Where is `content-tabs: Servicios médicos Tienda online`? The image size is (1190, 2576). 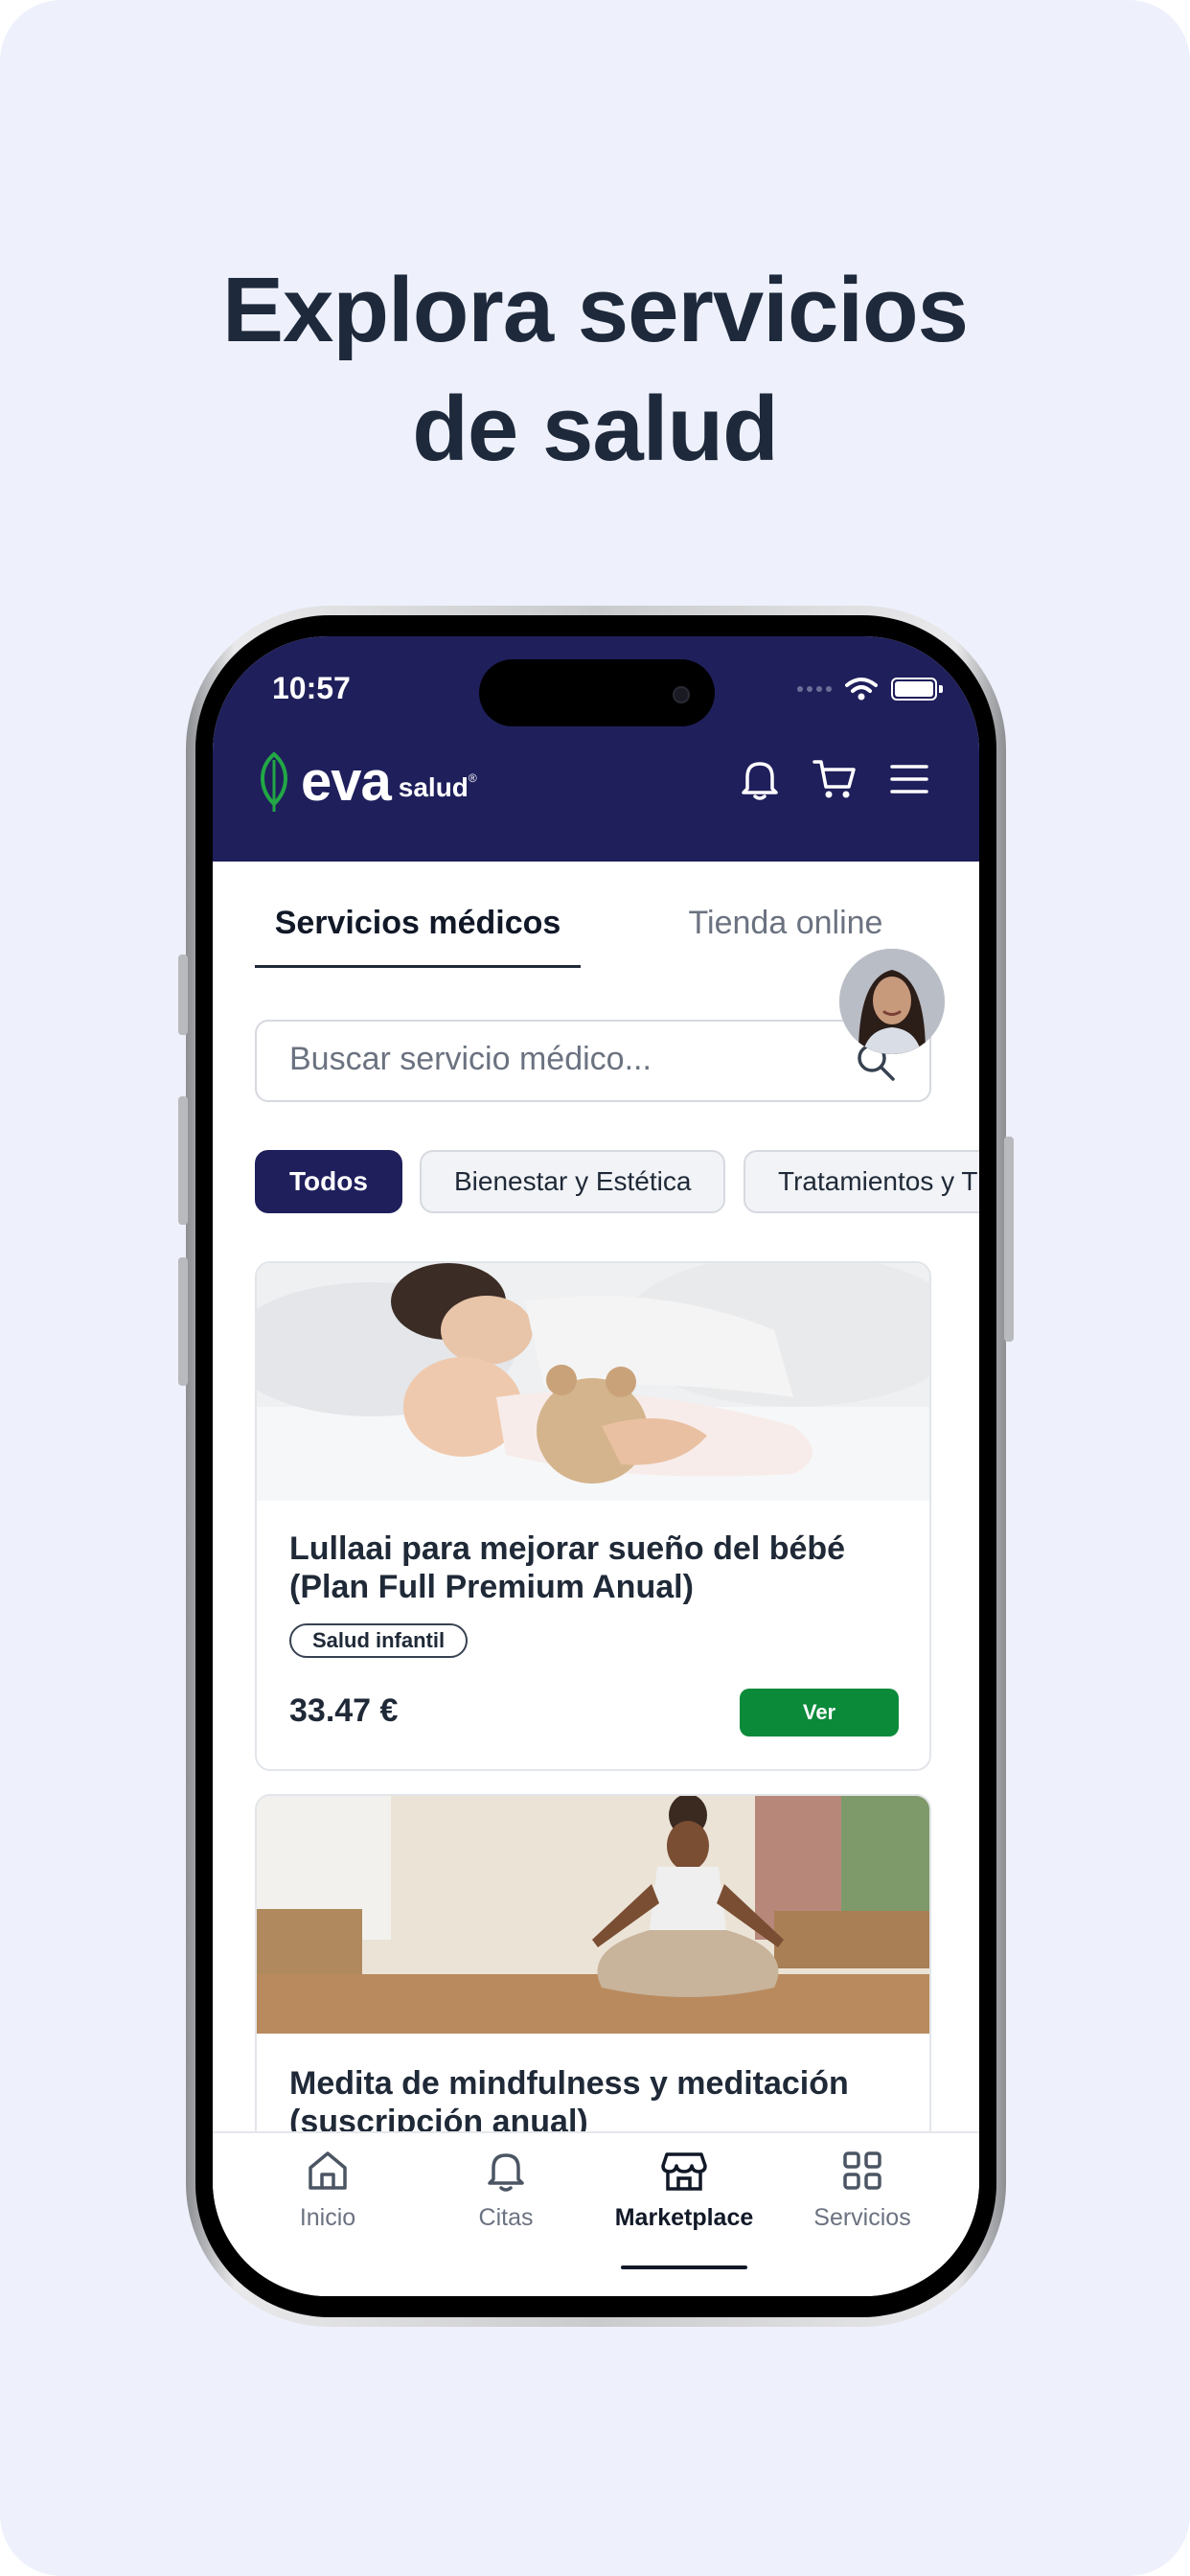 content-tabs: Servicios médicos Tienda online is located at coordinates (596, 929).